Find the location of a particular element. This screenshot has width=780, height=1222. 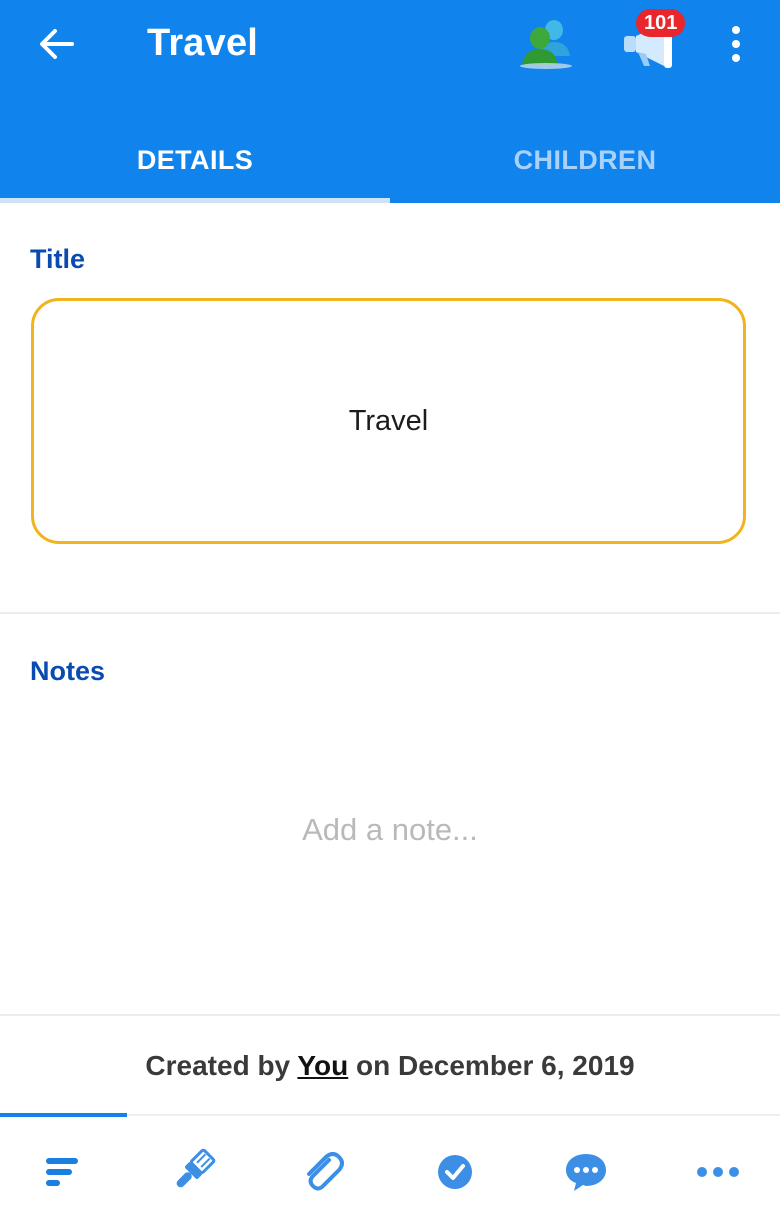

page-title: Travel is located at coordinates (203, 43).